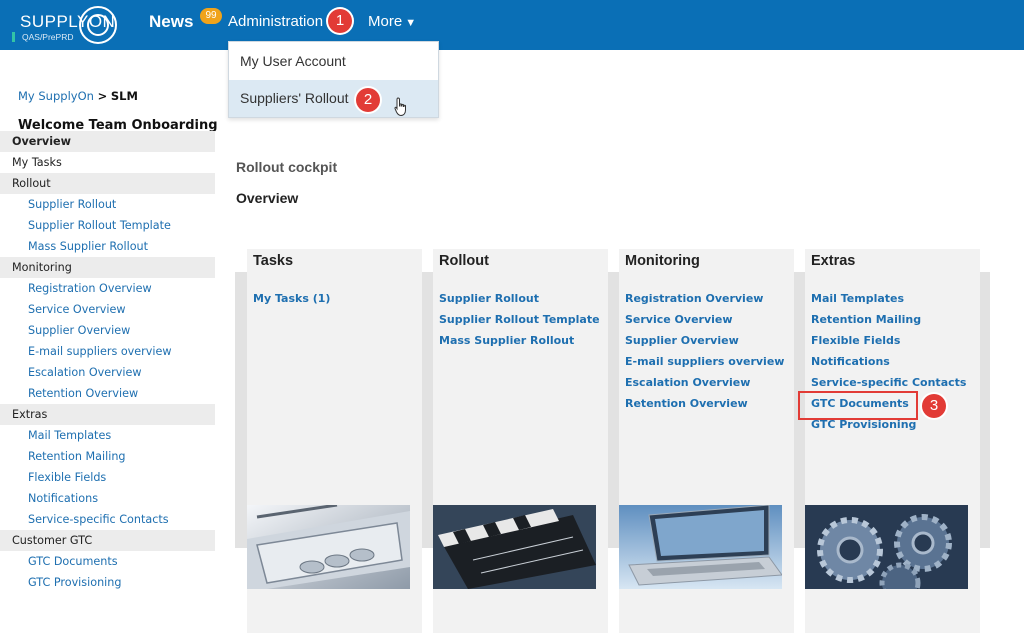  I want to click on column-title: Extras, so click(833, 261).